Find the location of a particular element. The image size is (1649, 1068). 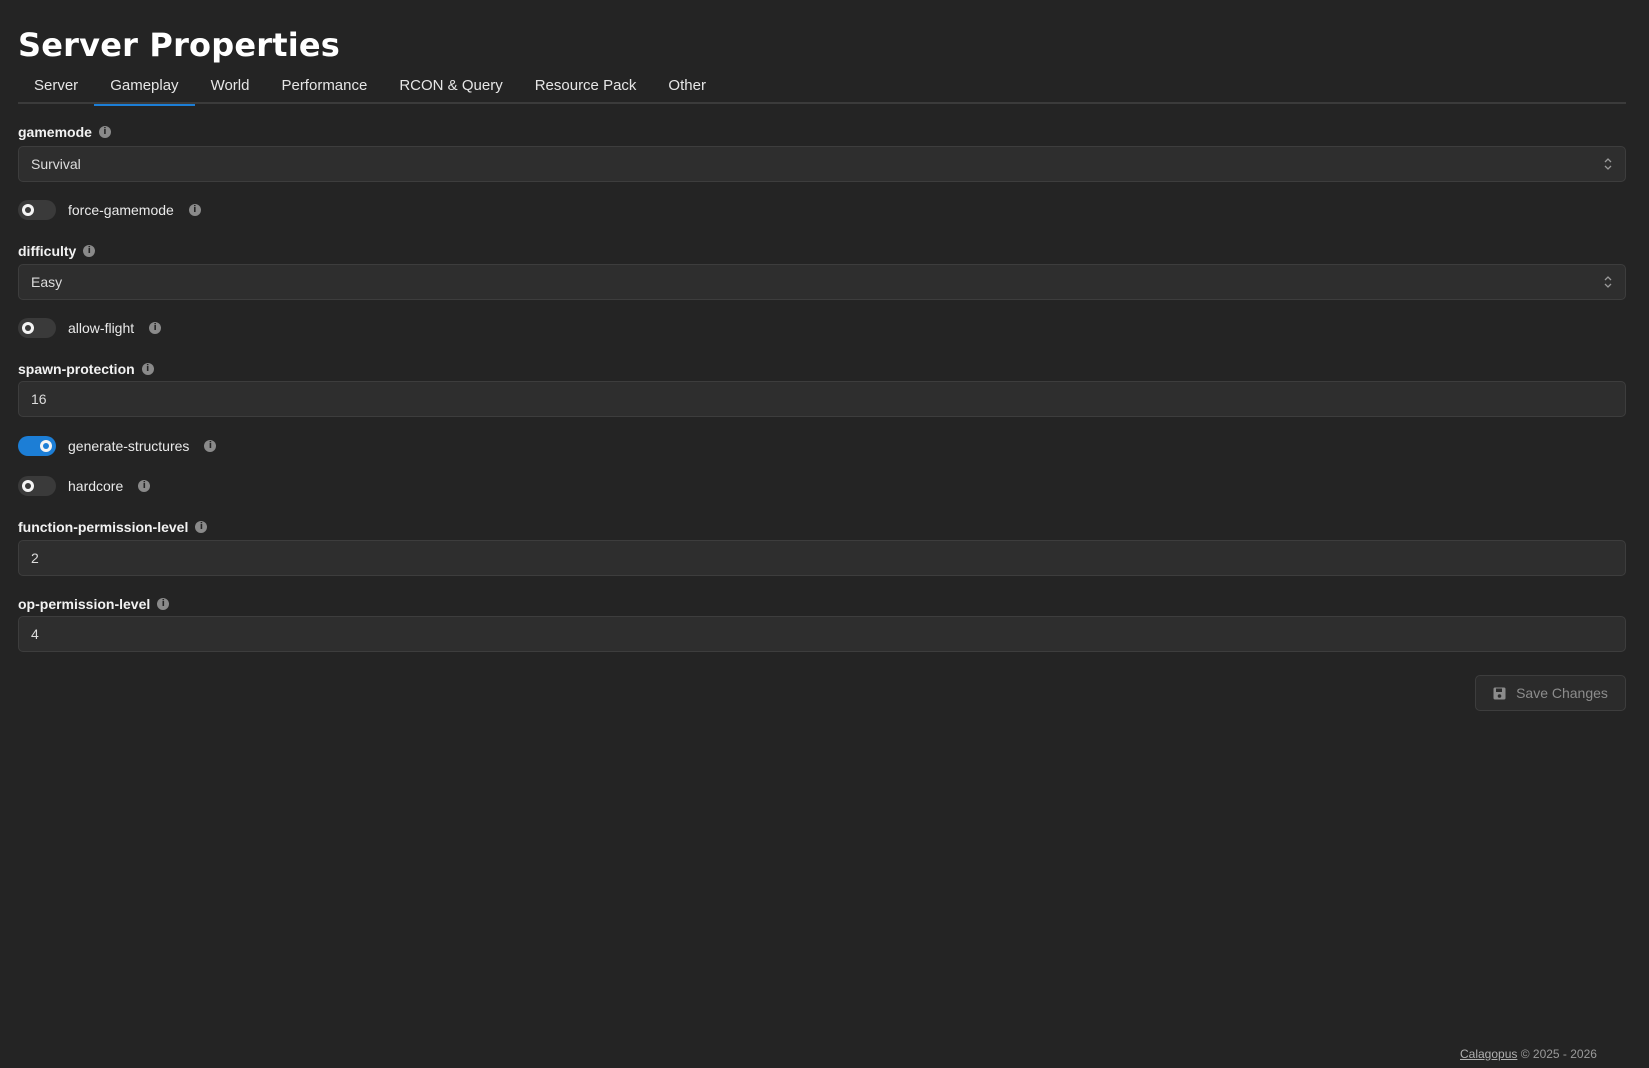

hardcore-row: hardcore i is located at coordinates (84, 486).